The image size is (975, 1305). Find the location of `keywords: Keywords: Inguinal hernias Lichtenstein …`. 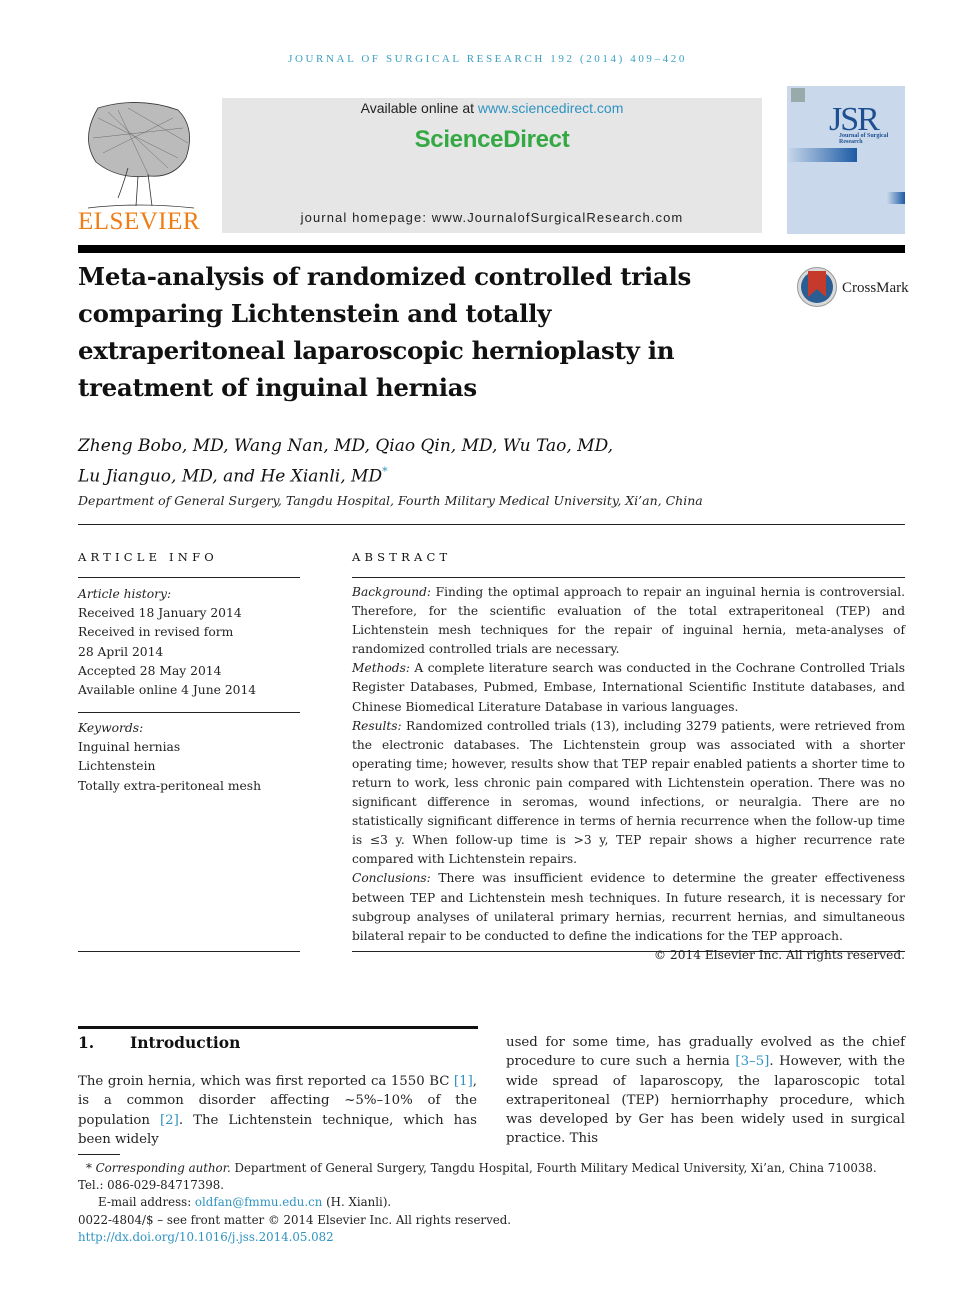

keywords: Keywords: Inguinal hernias Lichtenstein … is located at coordinates (189, 757).